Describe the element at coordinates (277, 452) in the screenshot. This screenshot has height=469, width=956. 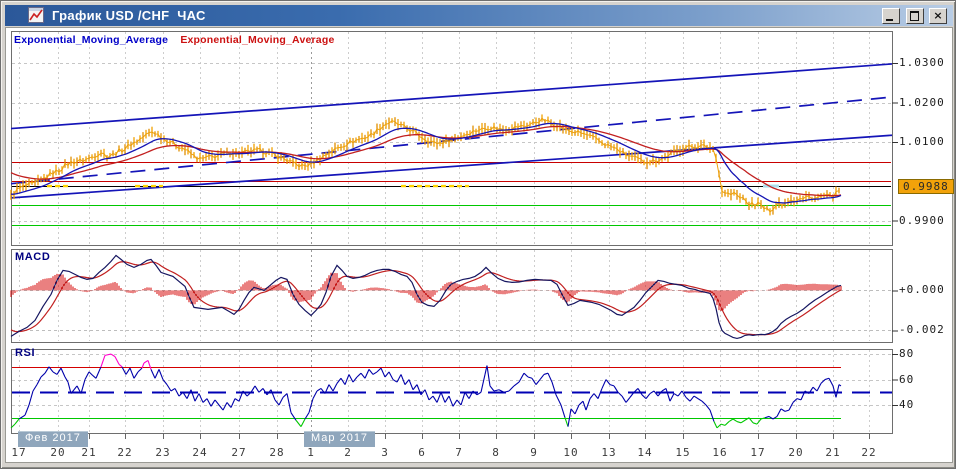
I see `date-tick-label: 28` at that location.